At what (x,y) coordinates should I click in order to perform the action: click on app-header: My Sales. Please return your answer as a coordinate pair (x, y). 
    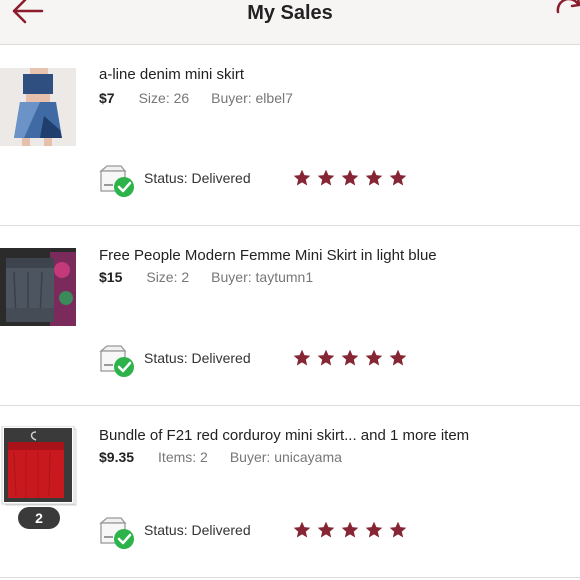
    Looking at the image, I should click on (290, 22).